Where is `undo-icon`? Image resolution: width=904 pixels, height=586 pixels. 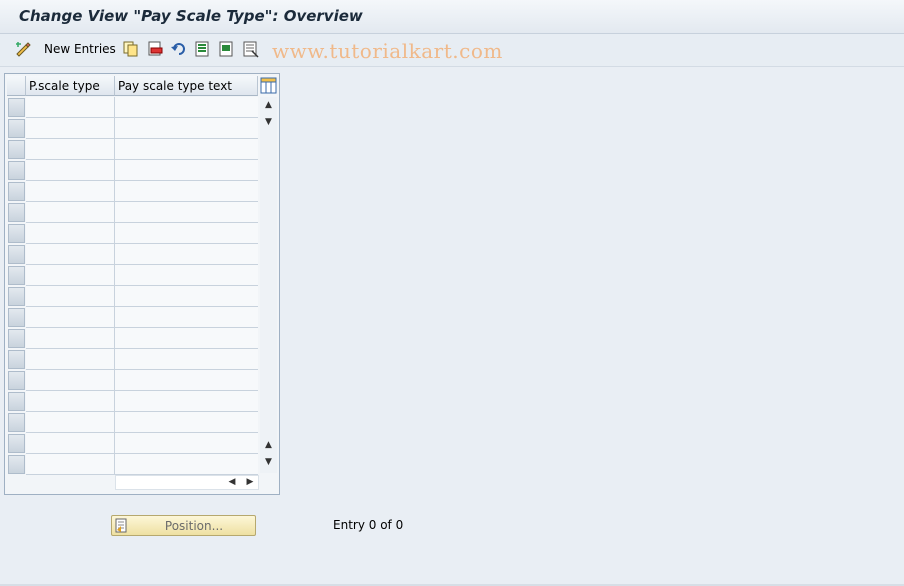
undo-icon is located at coordinates (179, 49).